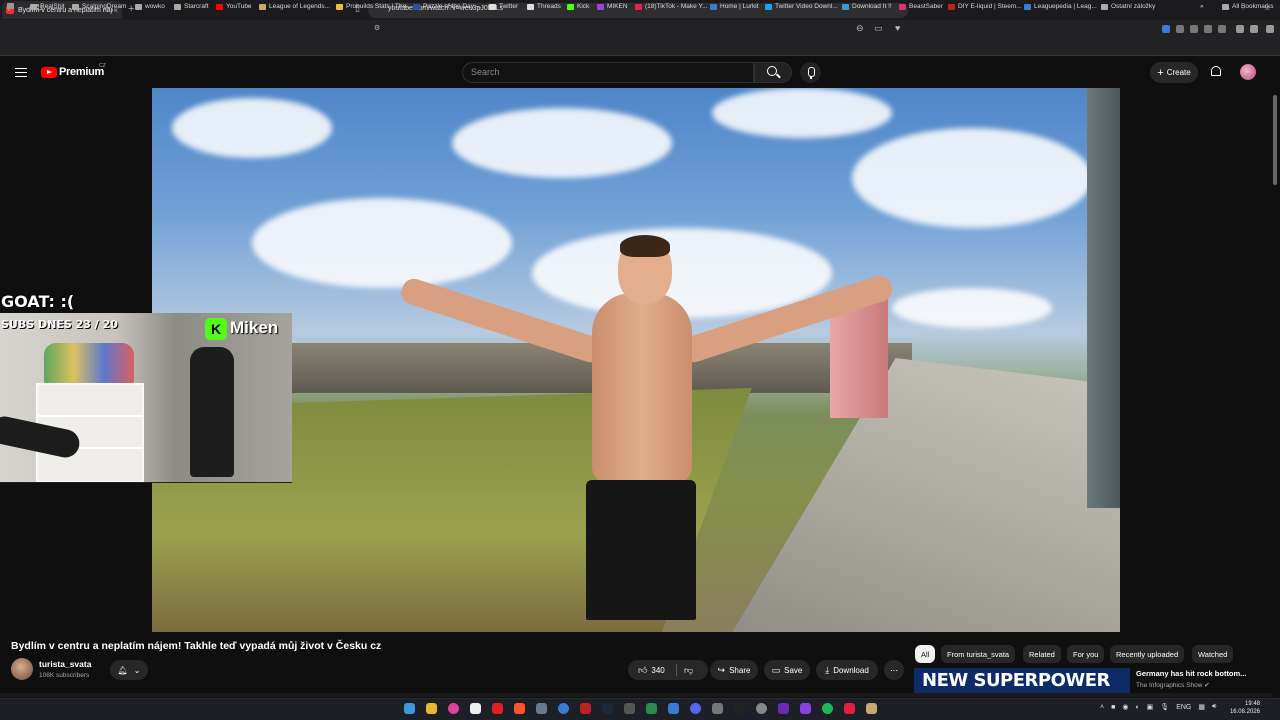  What do you see at coordinates (1214, 707) in the screenshot?
I see `volume-icon: 🔊︎` at bounding box center [1214, 707].